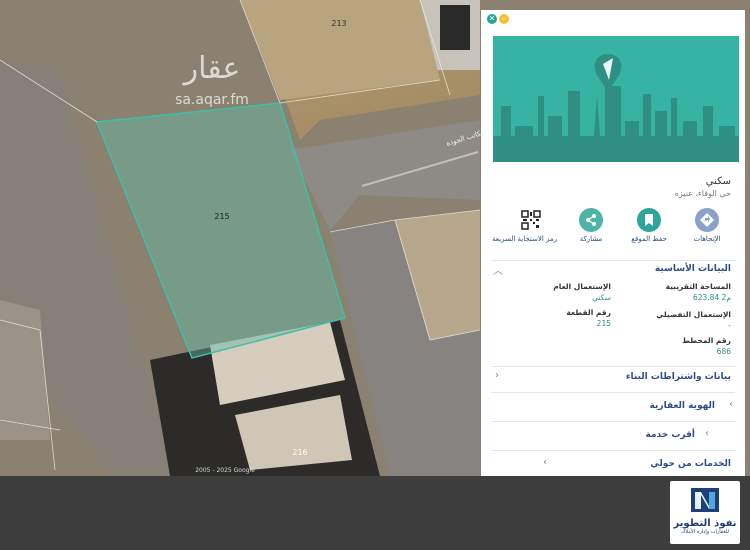  I want to click on basic-data-heading: البيانات الأساسية, so click(693, 269).